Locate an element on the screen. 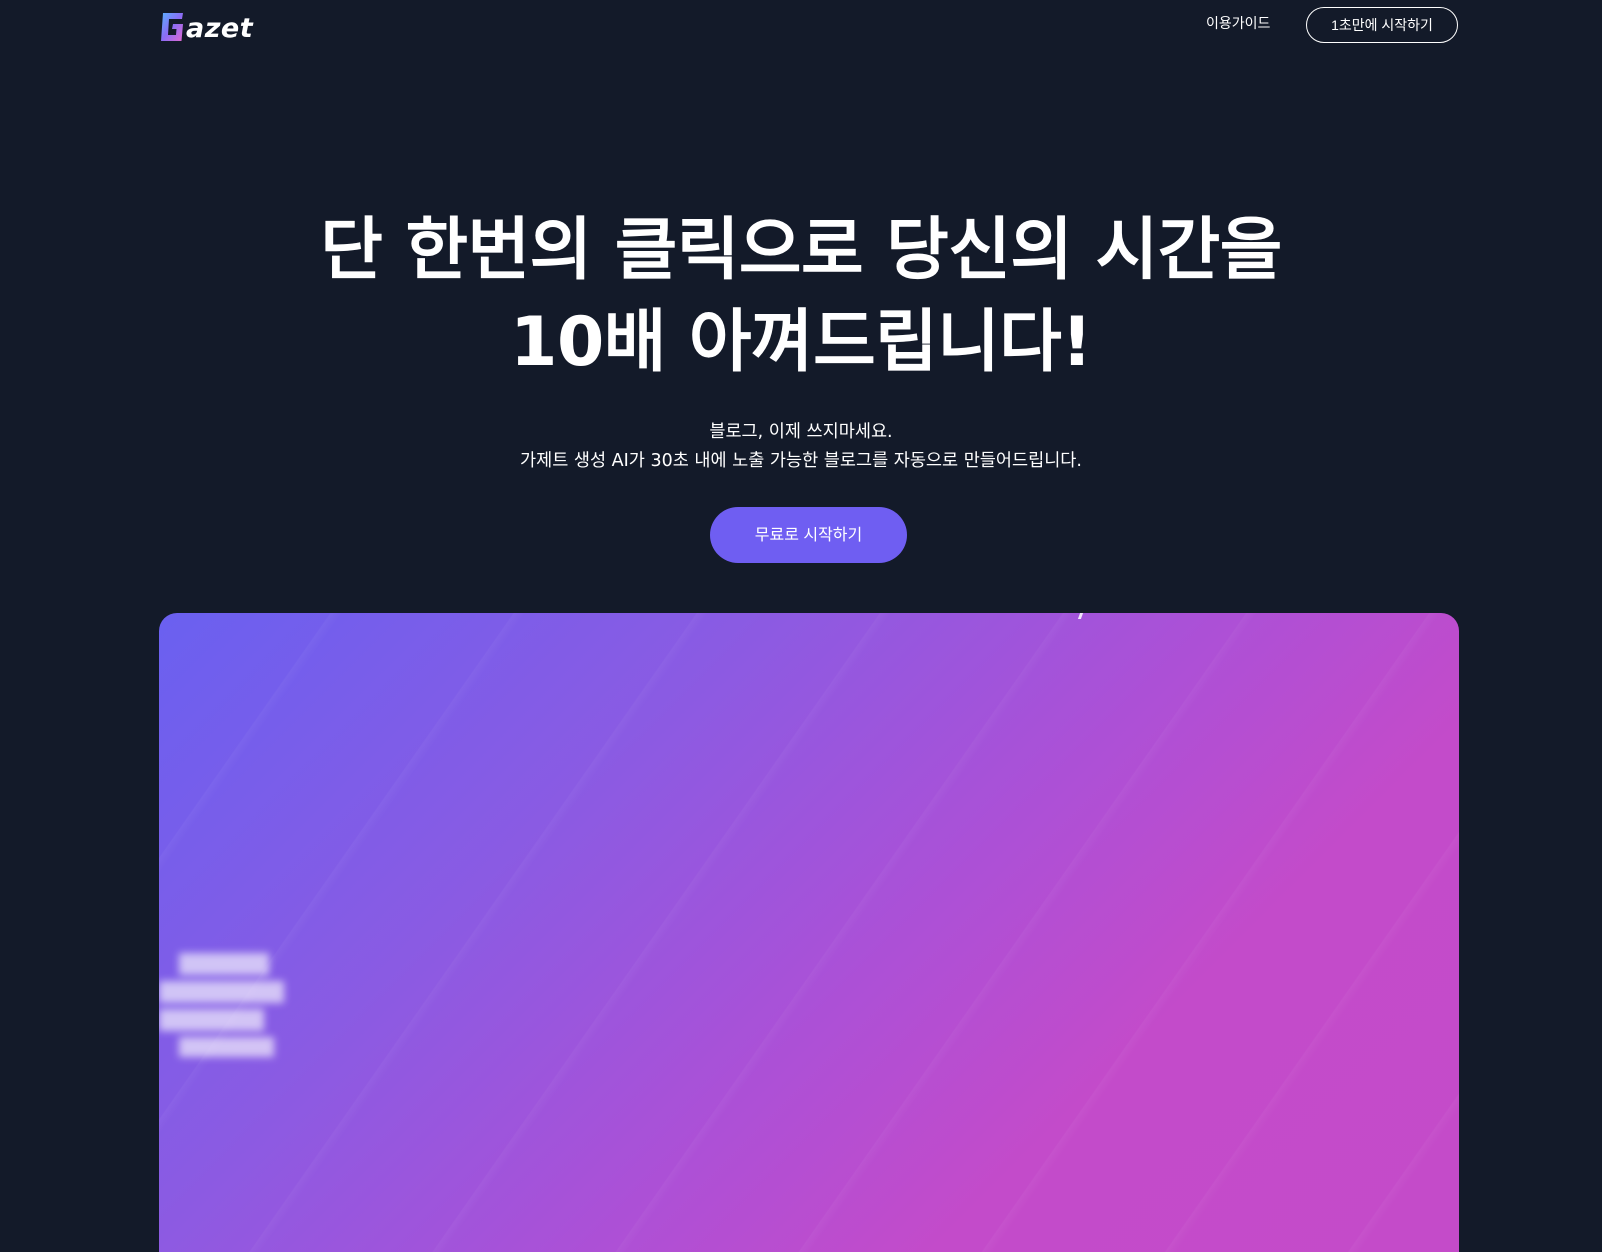  hero-subtitle-line1: 블로그, 이제 쓰지마세요. is located at coordinates (801, 432).